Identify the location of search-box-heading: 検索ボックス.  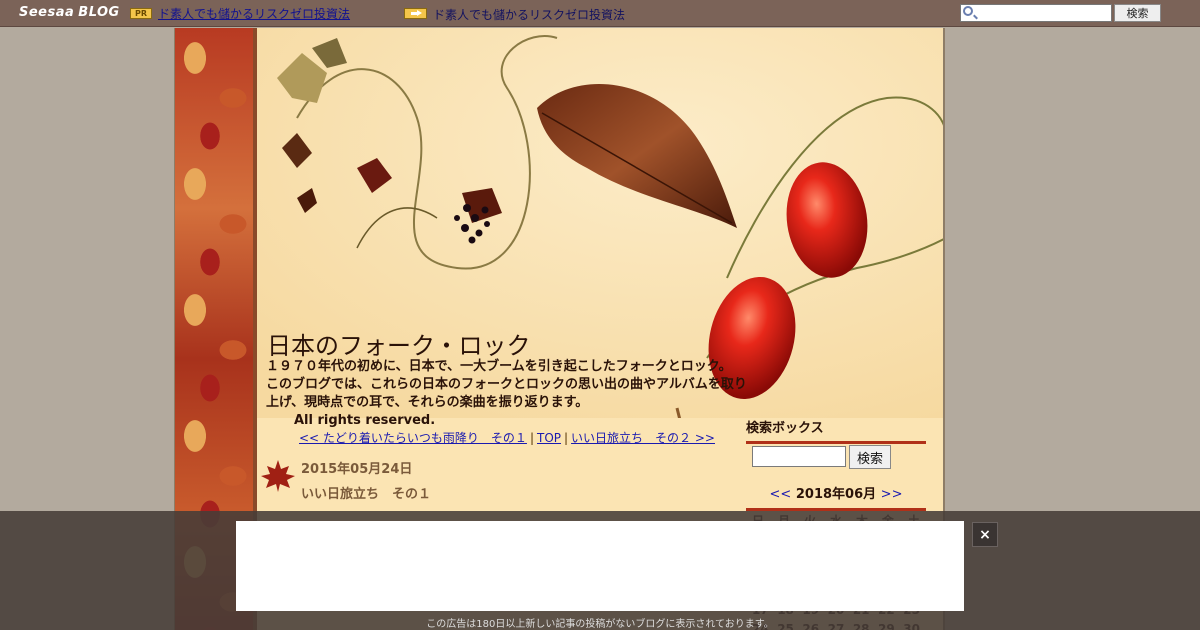
(836, 430).